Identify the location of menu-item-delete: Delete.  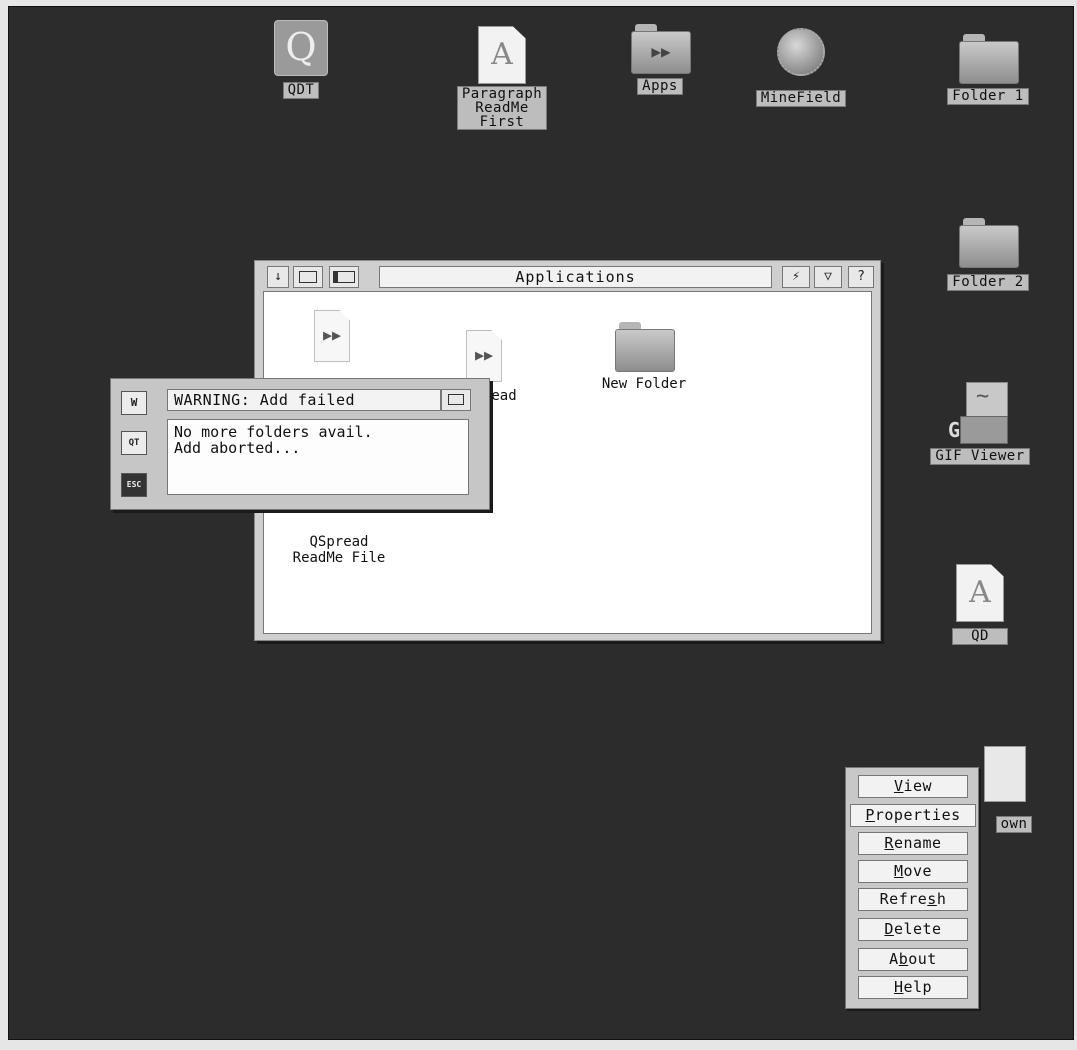
(913, 929).